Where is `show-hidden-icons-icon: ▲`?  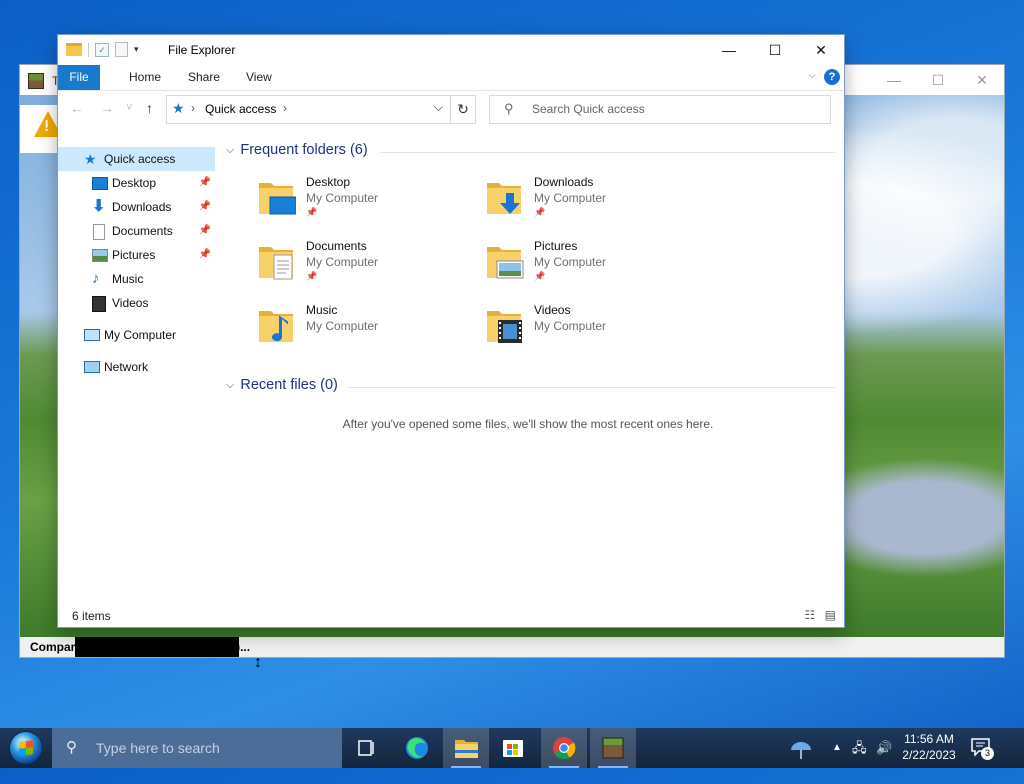 show-hidden-icons-icon: ▲ is located at coordinates (837, 748).